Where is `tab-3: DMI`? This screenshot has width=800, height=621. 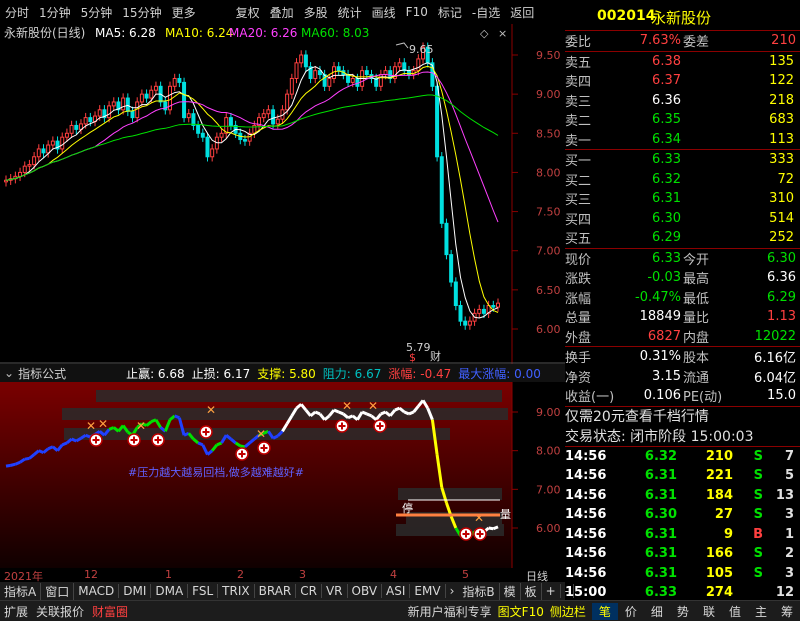
tab-3: DMI is located at coordinates (135, 591).